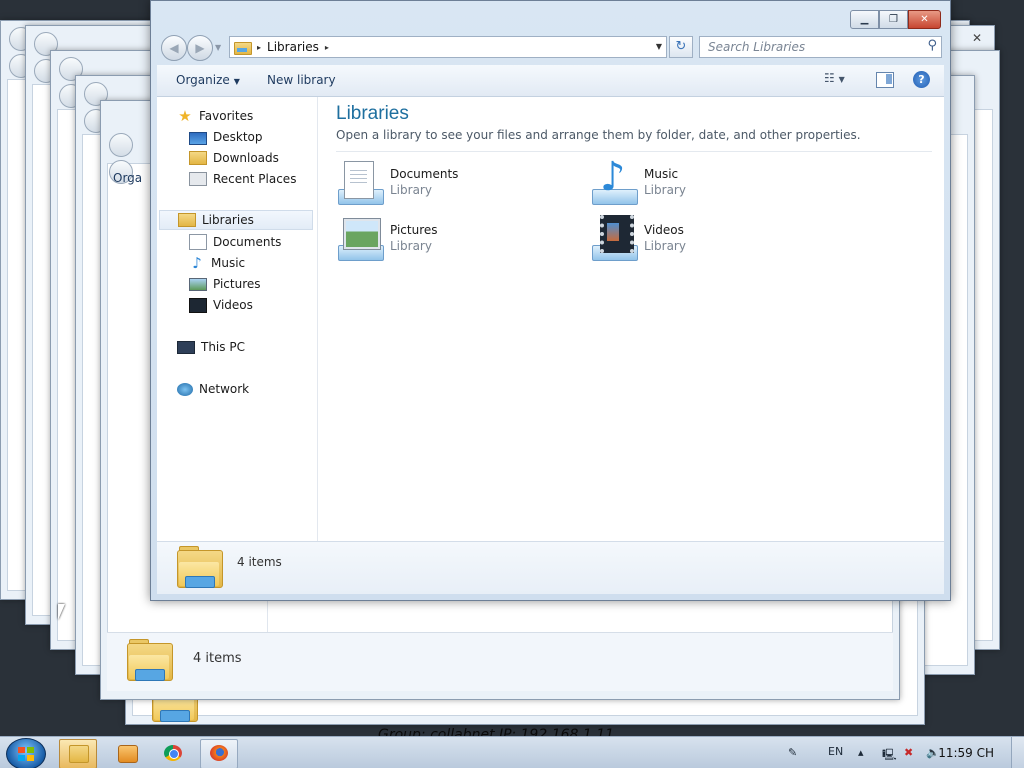 The height and width of the screenshot is (768, 1024). I want to click on new-library-button: New library, so click(301, 80).